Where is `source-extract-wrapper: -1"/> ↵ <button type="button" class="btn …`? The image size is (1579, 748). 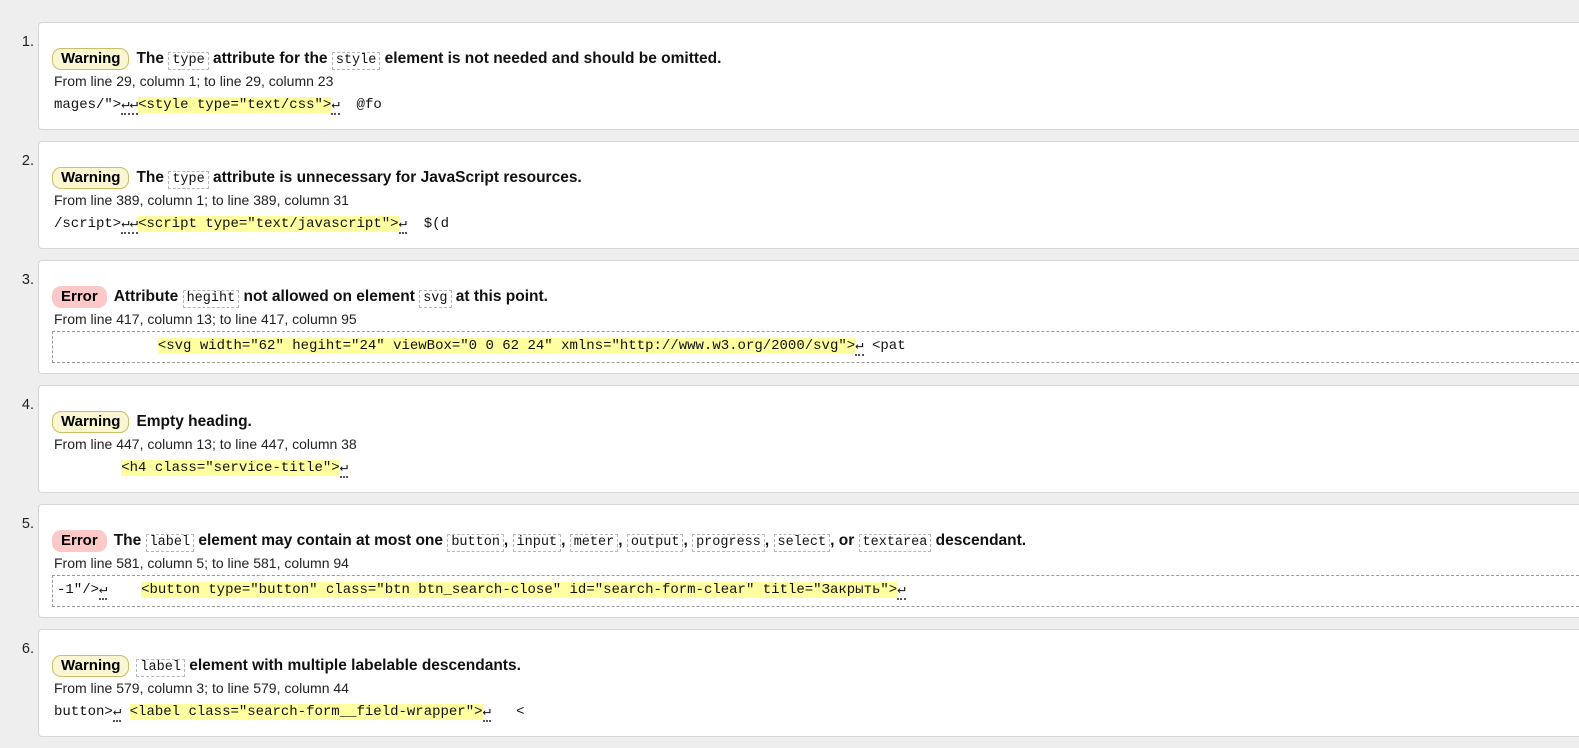
source-extract-wrapper: -1"/> ↵ <button type="button" class="btn … is located at coordinates (815, 591).